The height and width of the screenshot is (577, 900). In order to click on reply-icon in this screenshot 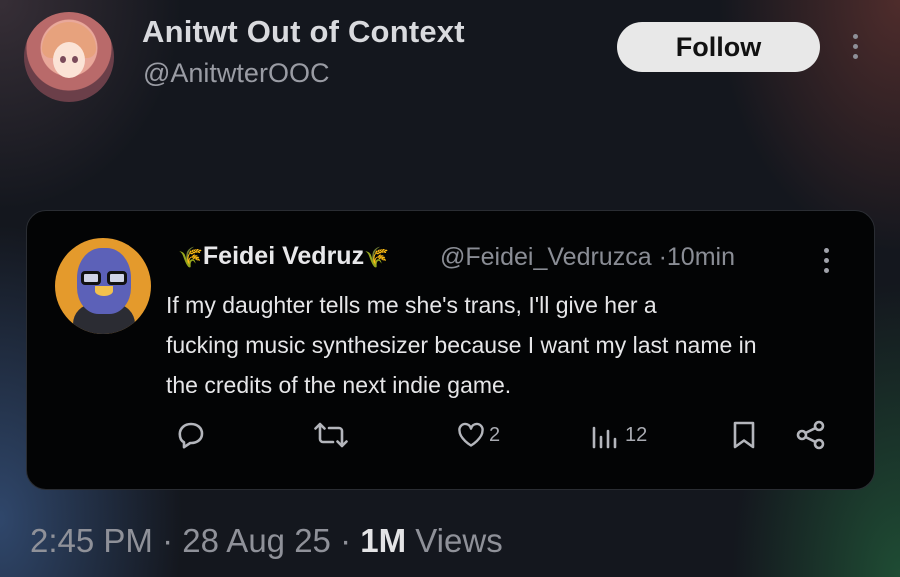, I will do `click(191, 435)`.